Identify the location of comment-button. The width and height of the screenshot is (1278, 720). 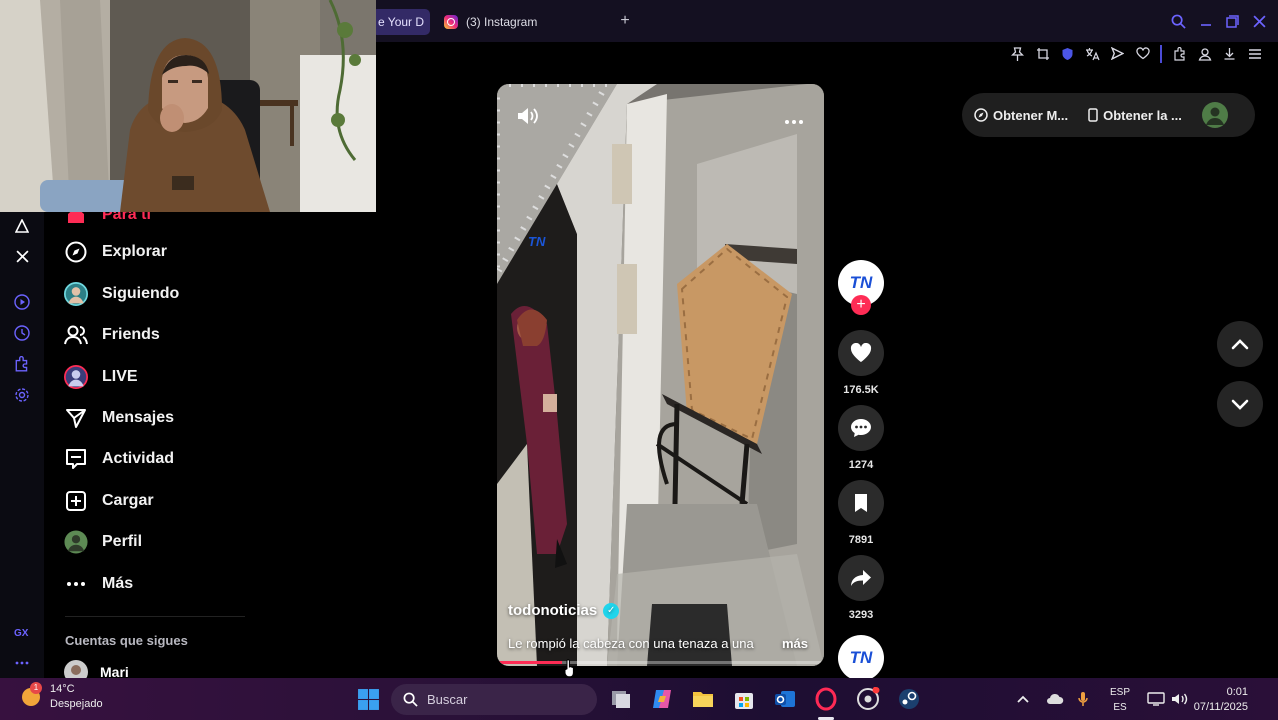
(861, 428).